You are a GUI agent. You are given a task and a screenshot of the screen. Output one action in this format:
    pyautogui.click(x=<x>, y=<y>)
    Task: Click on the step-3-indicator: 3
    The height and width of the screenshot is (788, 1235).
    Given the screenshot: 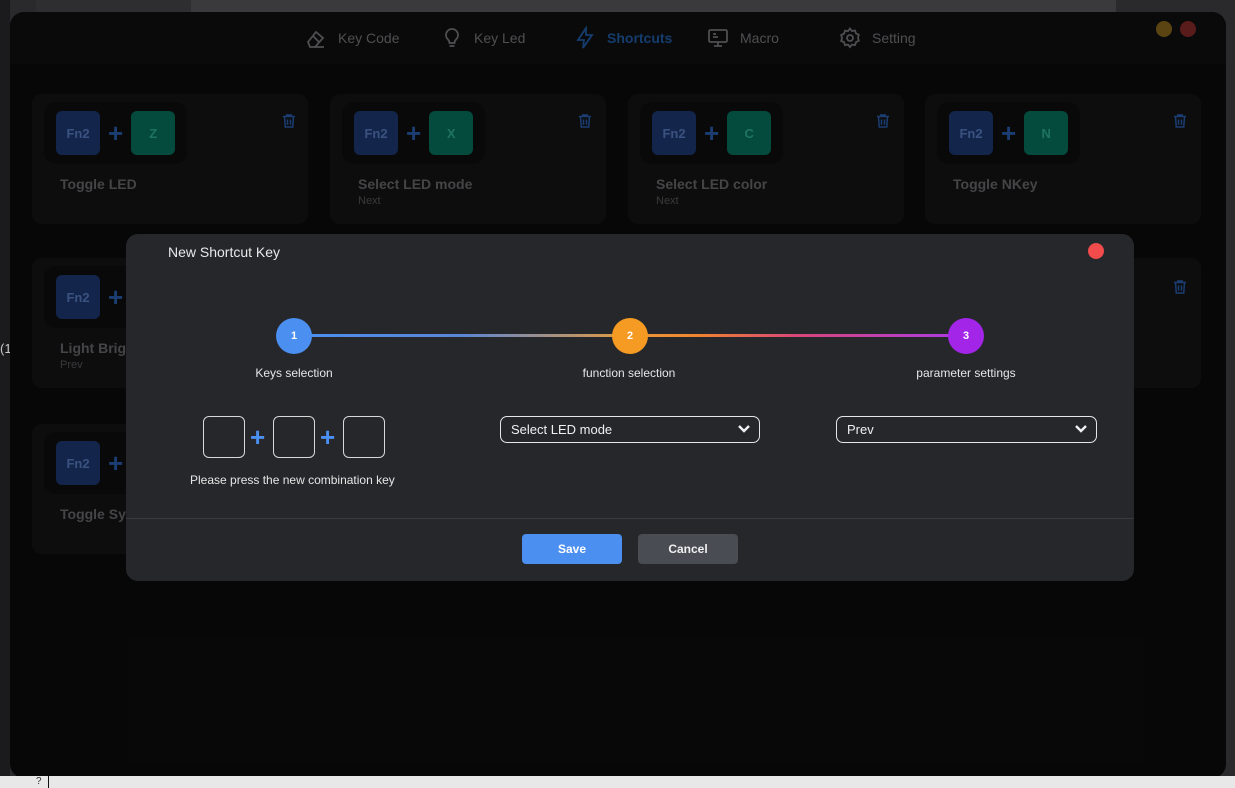 What is the action you would take?
    pyautogui.click(x=966, y=336)
    